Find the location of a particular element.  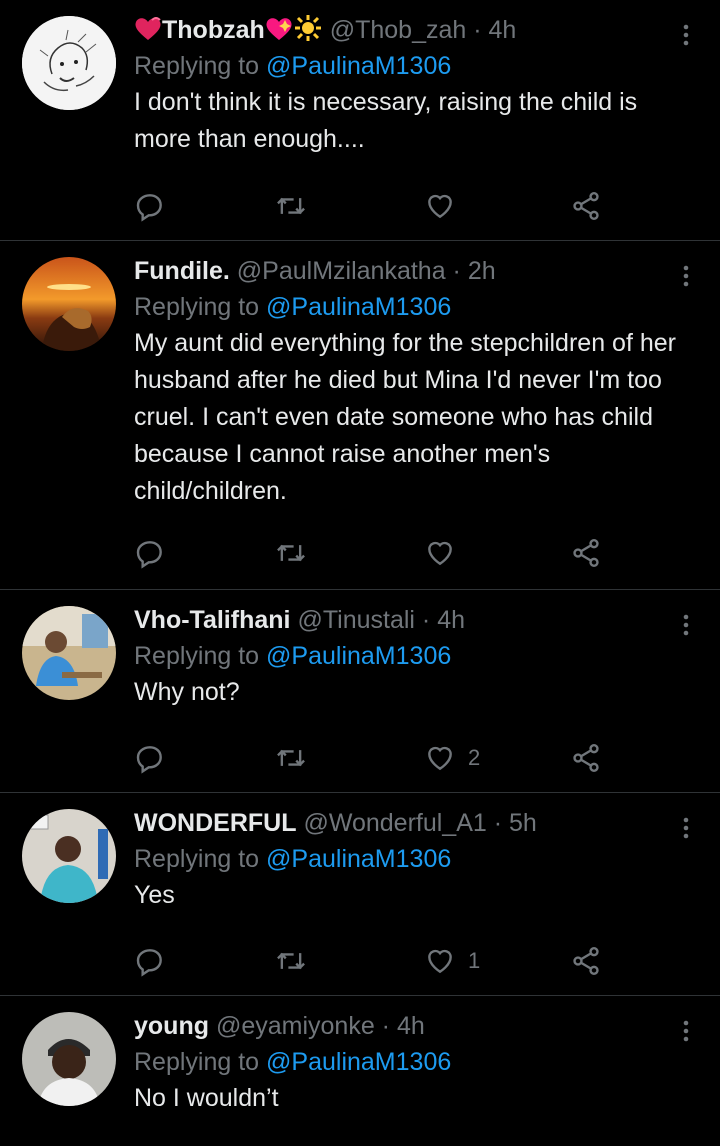

action-bar: 2 is located at coordinates (369, 758).